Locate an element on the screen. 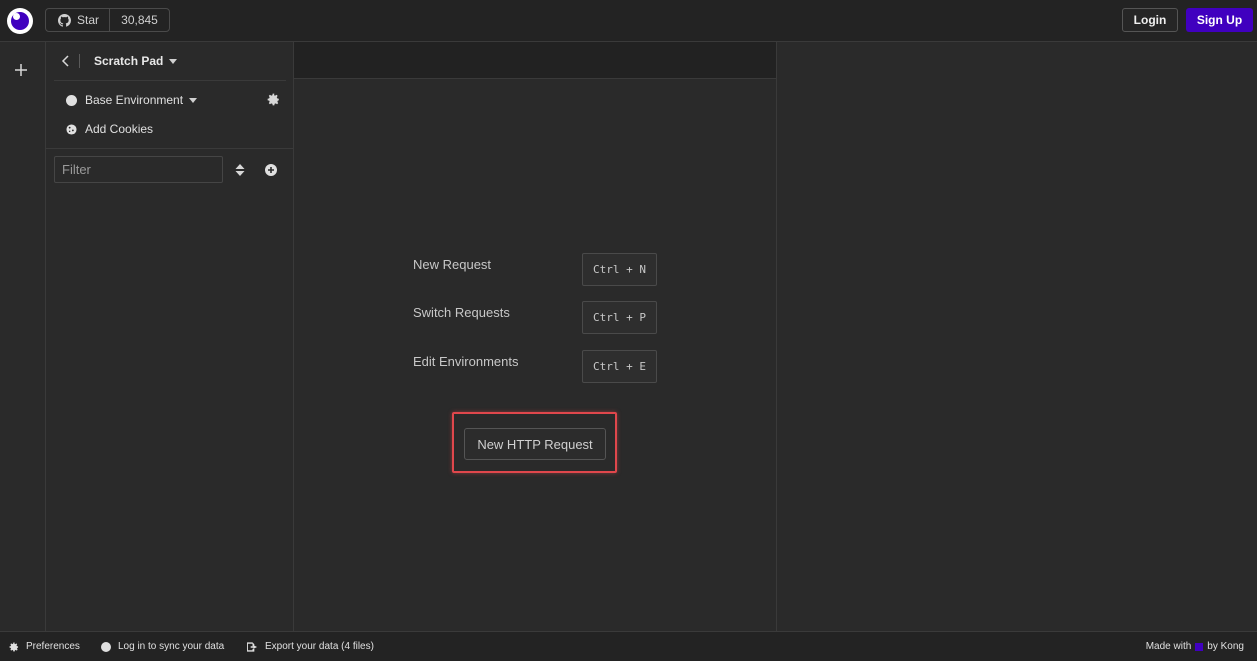 This screenshot has width=1257, height=661. sidebar-header: Scratch Pad is located at coordinates (170, 61).